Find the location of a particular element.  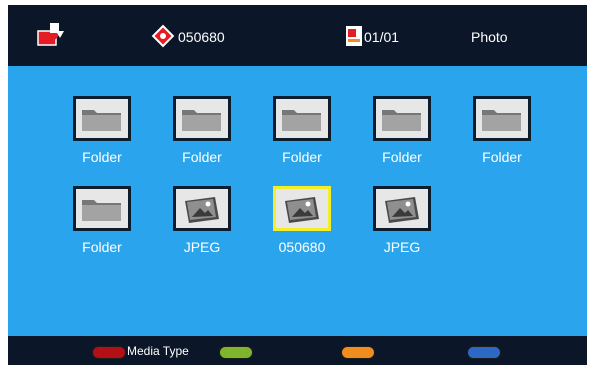

green-key-button is located at coordinates (236, 352).